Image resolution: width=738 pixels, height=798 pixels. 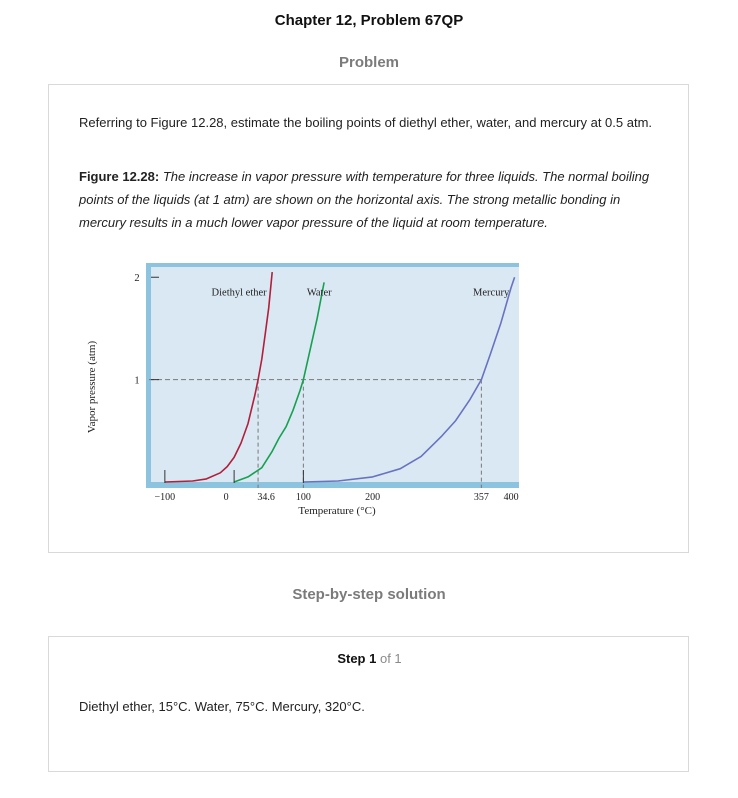 What do you see at coordinates (511, 497) in the screenshot?
I see `x-tick-label: 400` at bounding box center [511, 497].